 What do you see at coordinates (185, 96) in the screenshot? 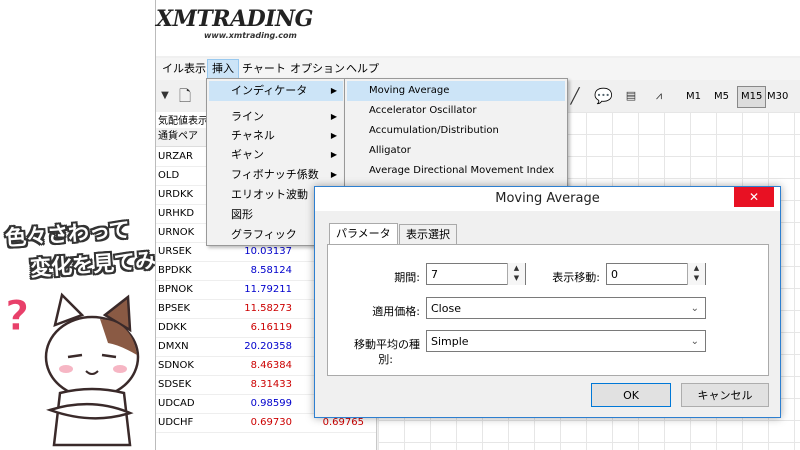
I see `new-chart-icon: 🗋` at bounding box center [185, 96].